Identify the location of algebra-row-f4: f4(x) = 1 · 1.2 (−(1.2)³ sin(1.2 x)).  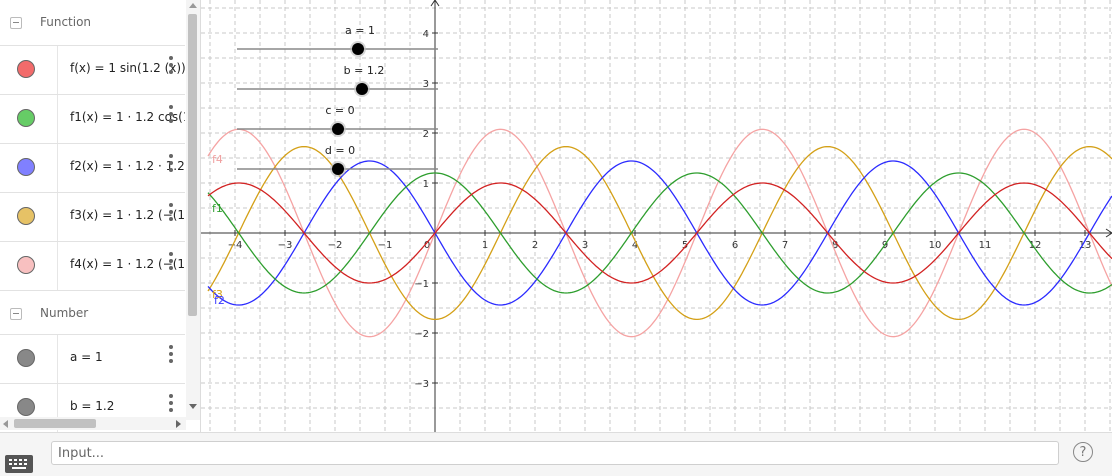
(92, 265).